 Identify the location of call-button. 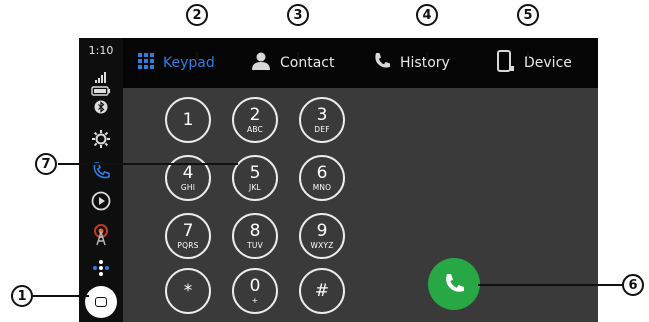
(454, 284).